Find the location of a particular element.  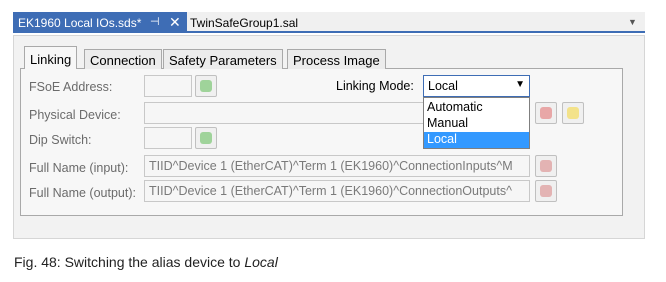

caption-emphasis: Local is located at coordinates (261, 262).